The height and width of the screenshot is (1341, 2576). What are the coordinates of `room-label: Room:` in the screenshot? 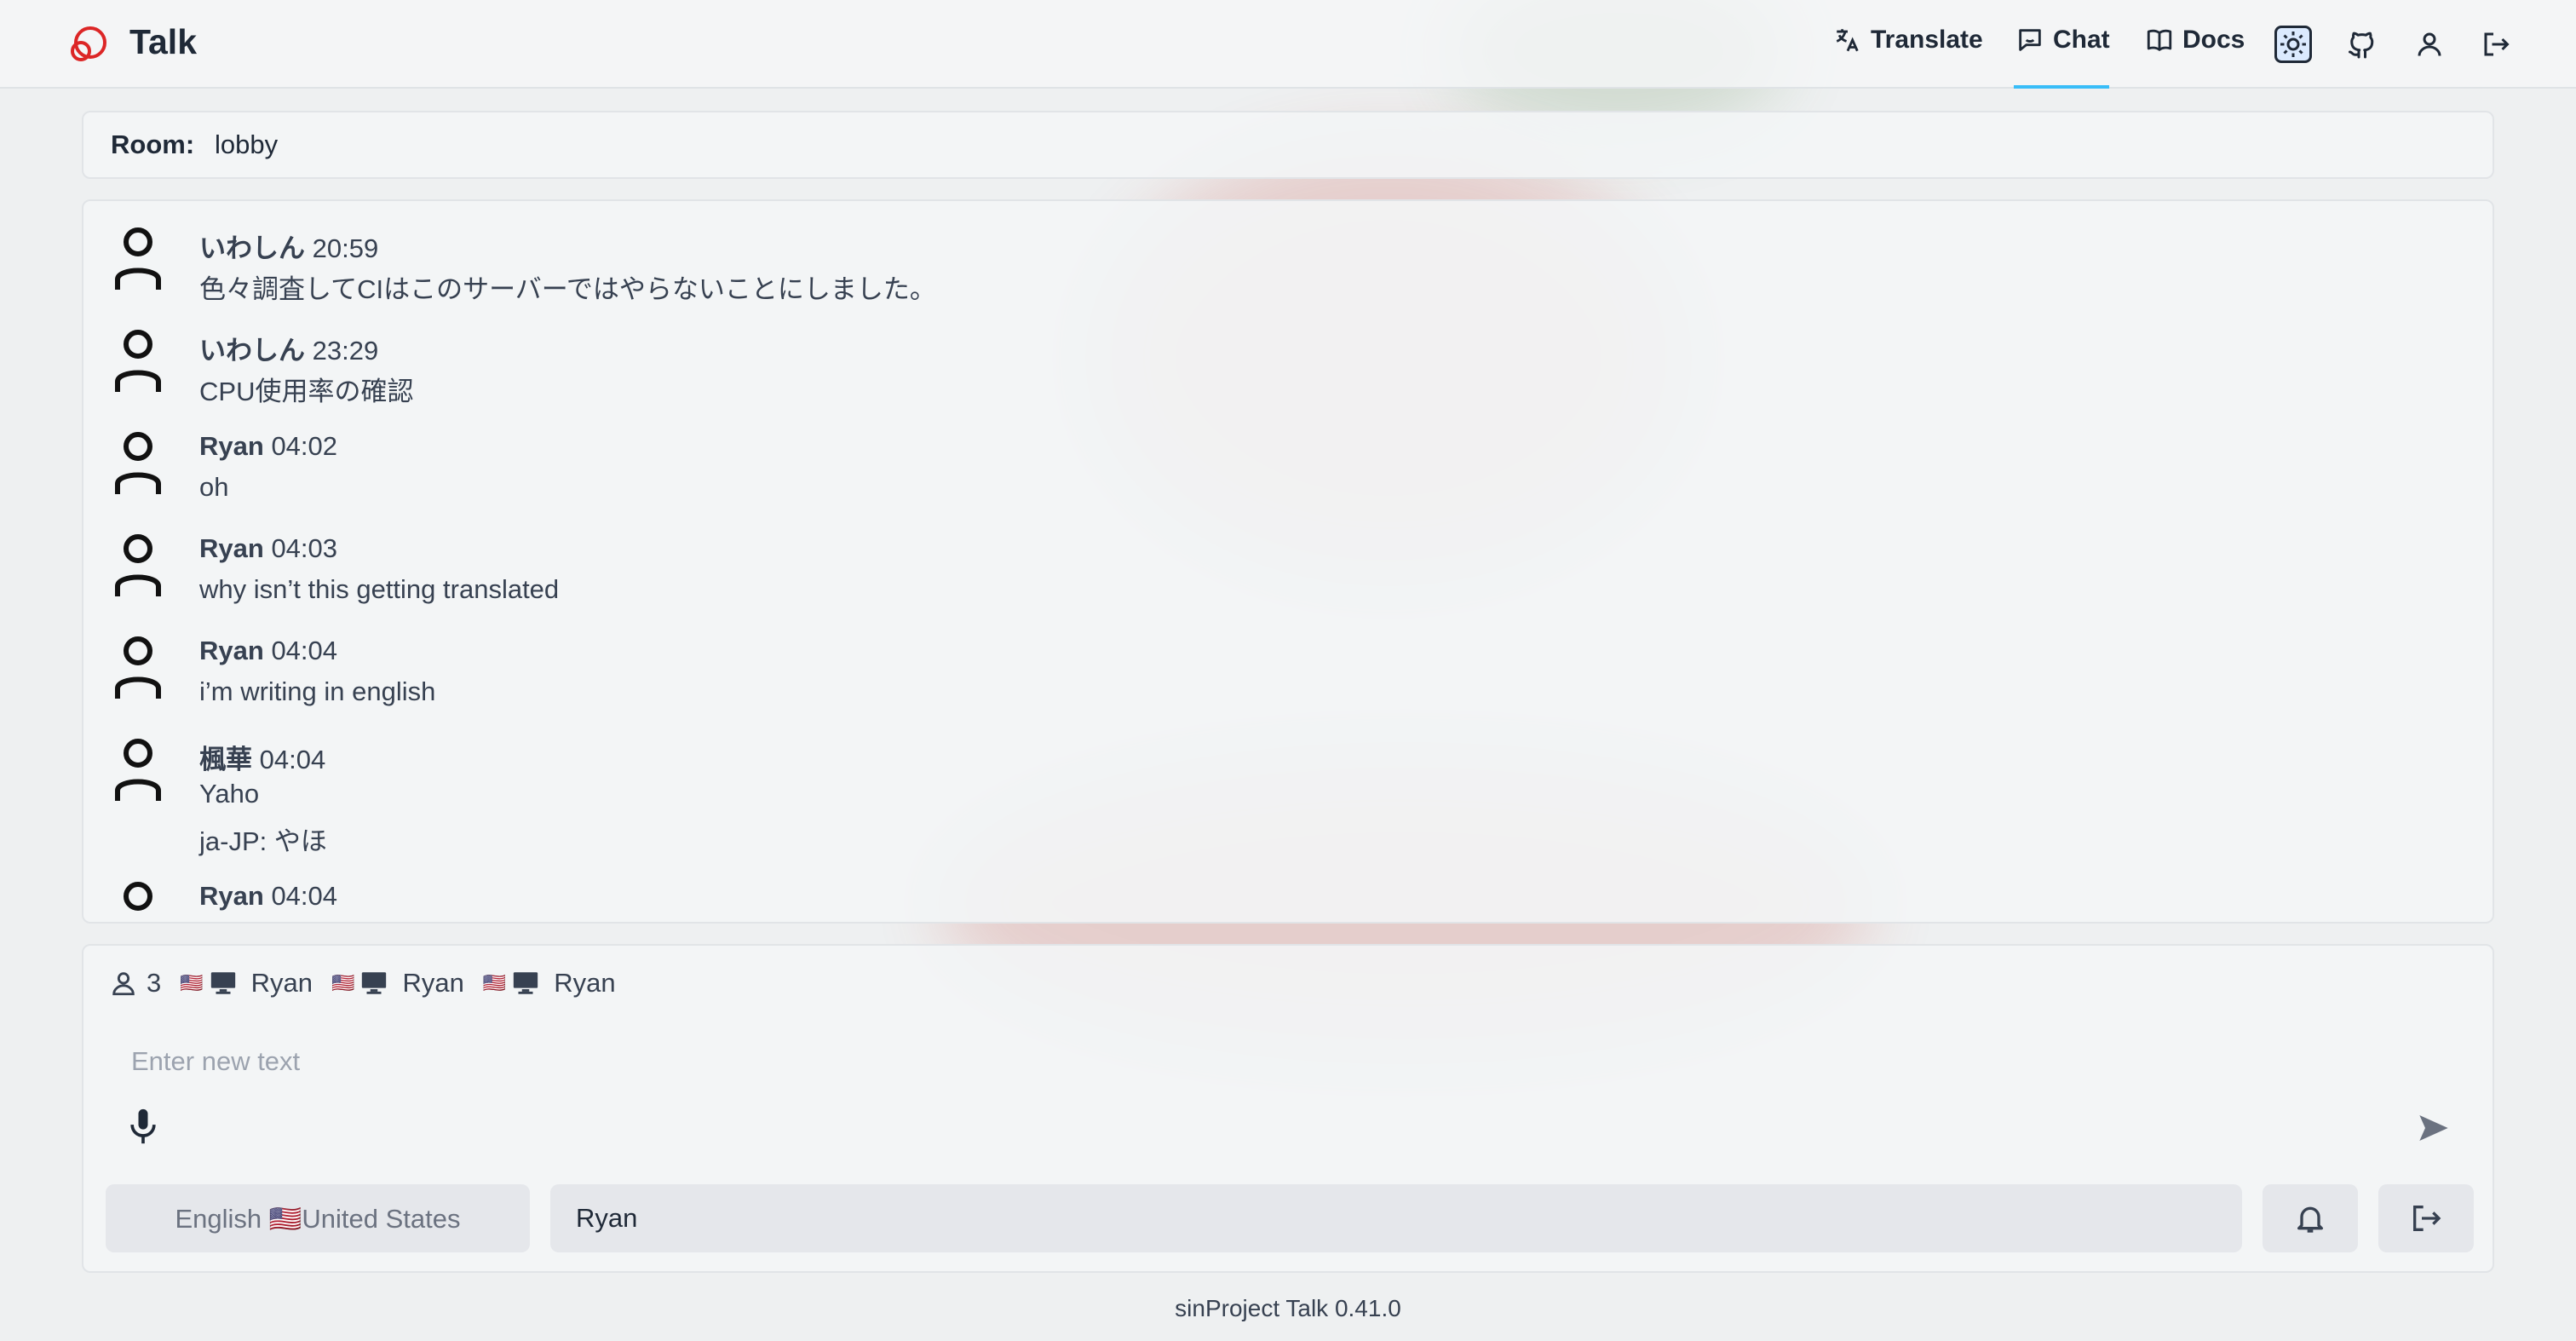 It's located at (153, 144).